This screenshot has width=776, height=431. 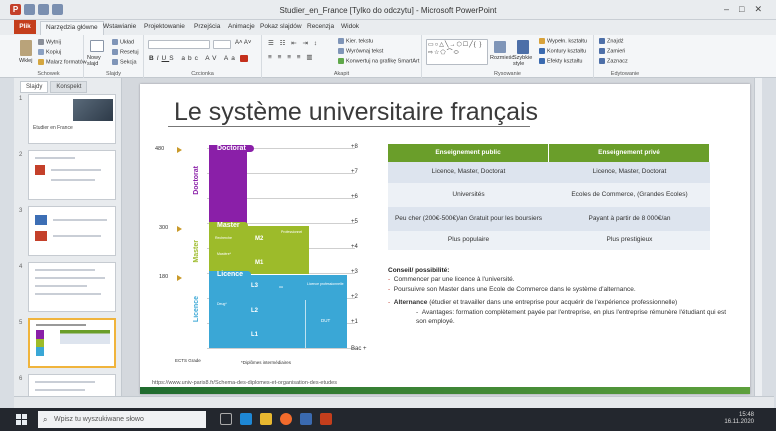 I want to click on tab-file: Plik, so click(x=25, y=27).